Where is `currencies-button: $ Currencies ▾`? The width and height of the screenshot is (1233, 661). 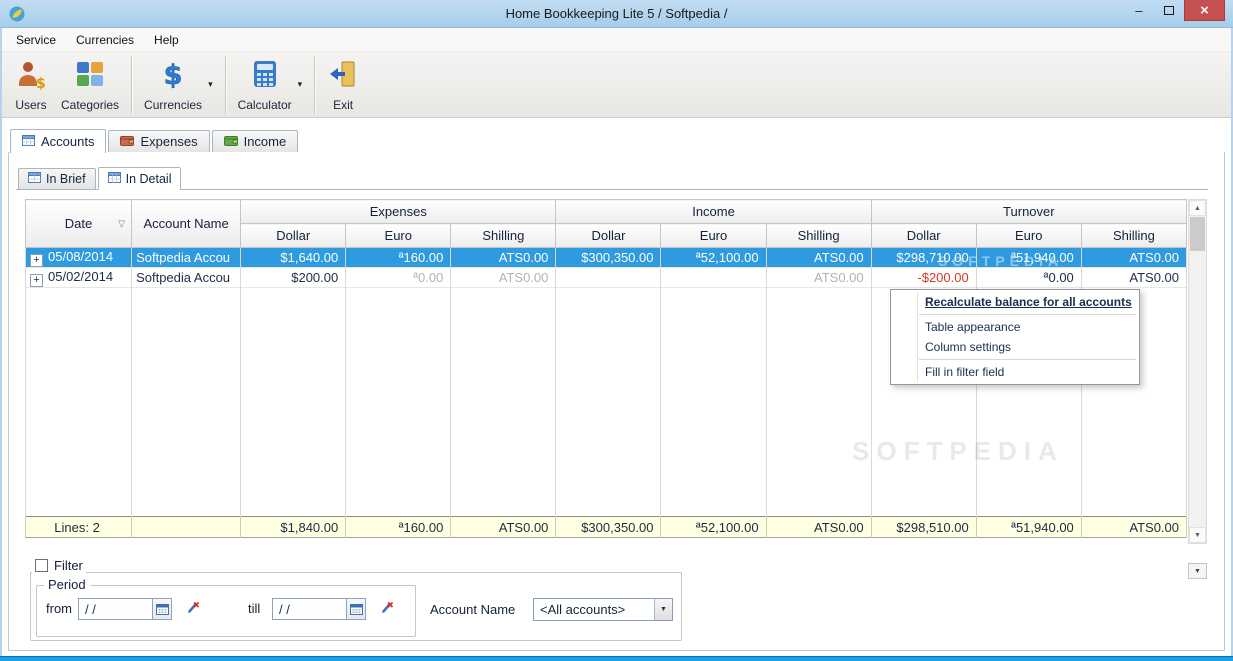
currencies-button: $ Currencies ▾ is located at coordinates (178, 85).